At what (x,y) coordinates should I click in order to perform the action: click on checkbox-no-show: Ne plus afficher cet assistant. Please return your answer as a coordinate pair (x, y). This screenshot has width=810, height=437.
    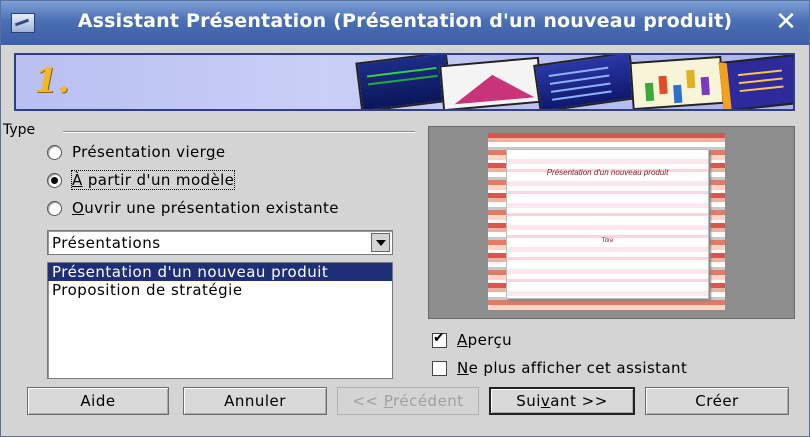
    Looking at the image, I should click on (559, 368).